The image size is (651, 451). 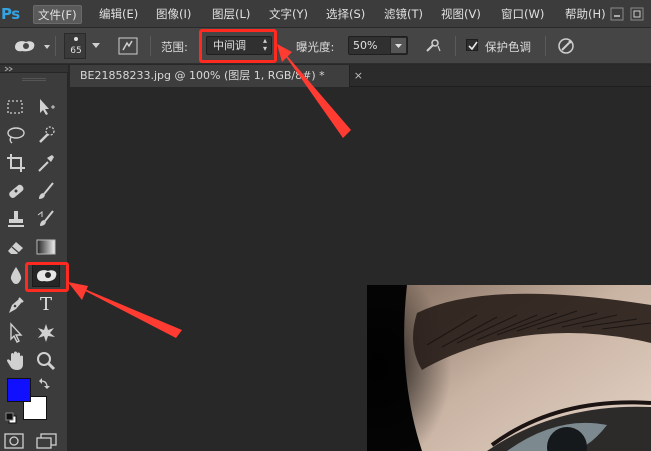 What do you see at coordinates (314, 91) in the screenshot?
I see `arrow-to-range-select` at bounding box center [314, 91].